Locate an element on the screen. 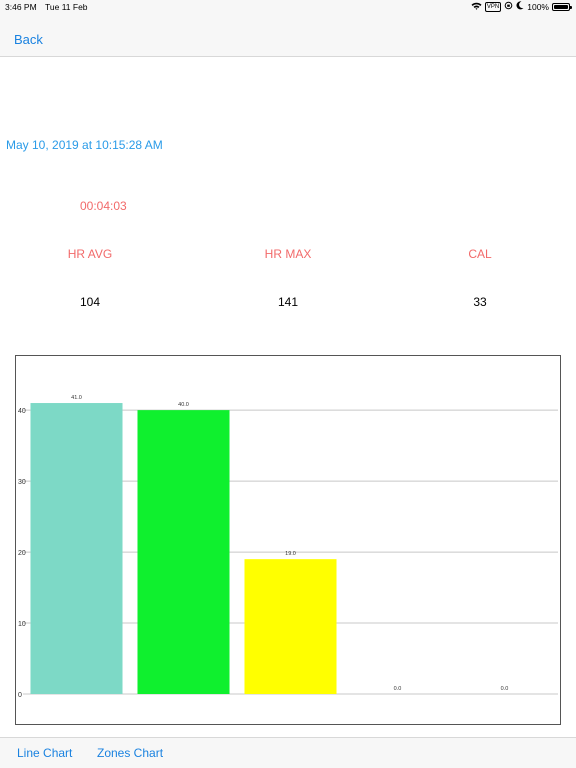 The image size is (576, 768). y-tick-label-left: 30 is located at coordinates (22, 482).